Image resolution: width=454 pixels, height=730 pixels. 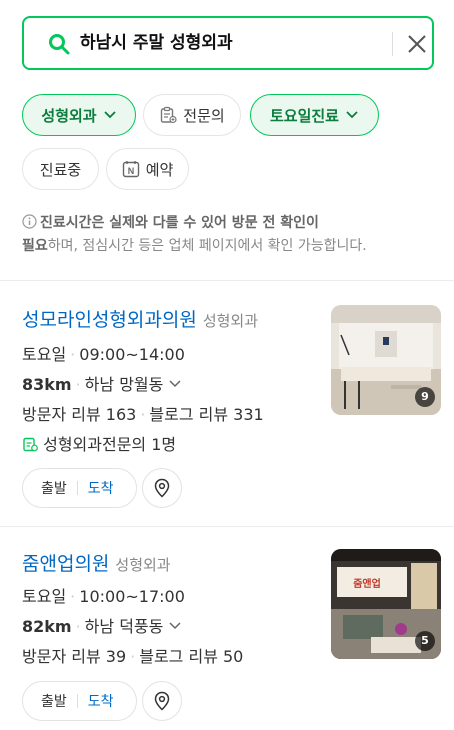 I want to click on filter-specialty-label: 성형외과, so click(x=69, y=115).